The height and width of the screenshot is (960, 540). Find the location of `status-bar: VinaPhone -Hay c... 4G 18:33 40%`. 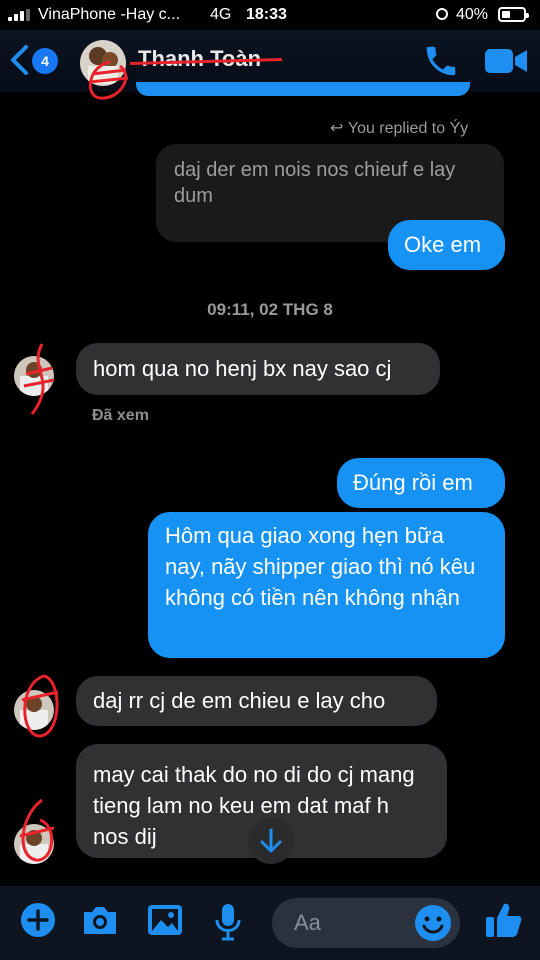

status-bar: VinaPhone -Hay c... 4G 18:33 40% is located at coordinates (270, 15).